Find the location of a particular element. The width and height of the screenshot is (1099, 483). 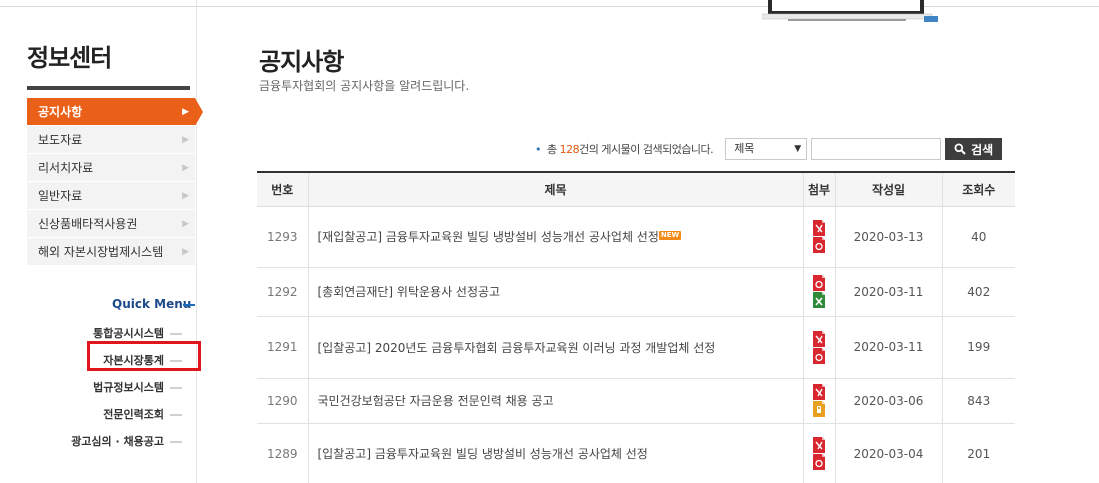

row-views: 402 is located at coordinates (978, 292).